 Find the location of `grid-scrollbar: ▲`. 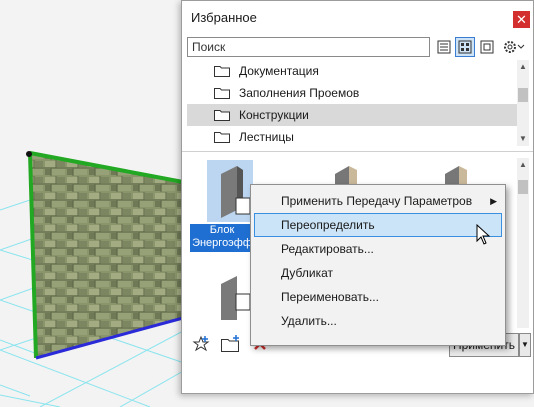

grid-scrollbar: ▲ is located at coordinates (523, 243).